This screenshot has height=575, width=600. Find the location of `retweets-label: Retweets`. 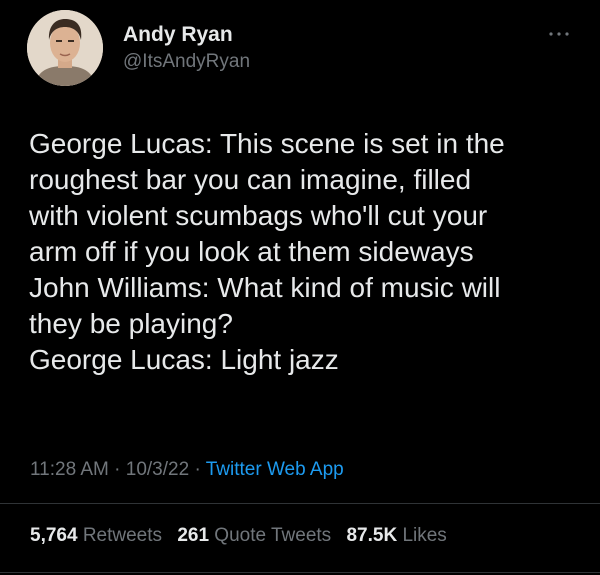

retweets-label: Retweets is located at coordinates (122, 535).